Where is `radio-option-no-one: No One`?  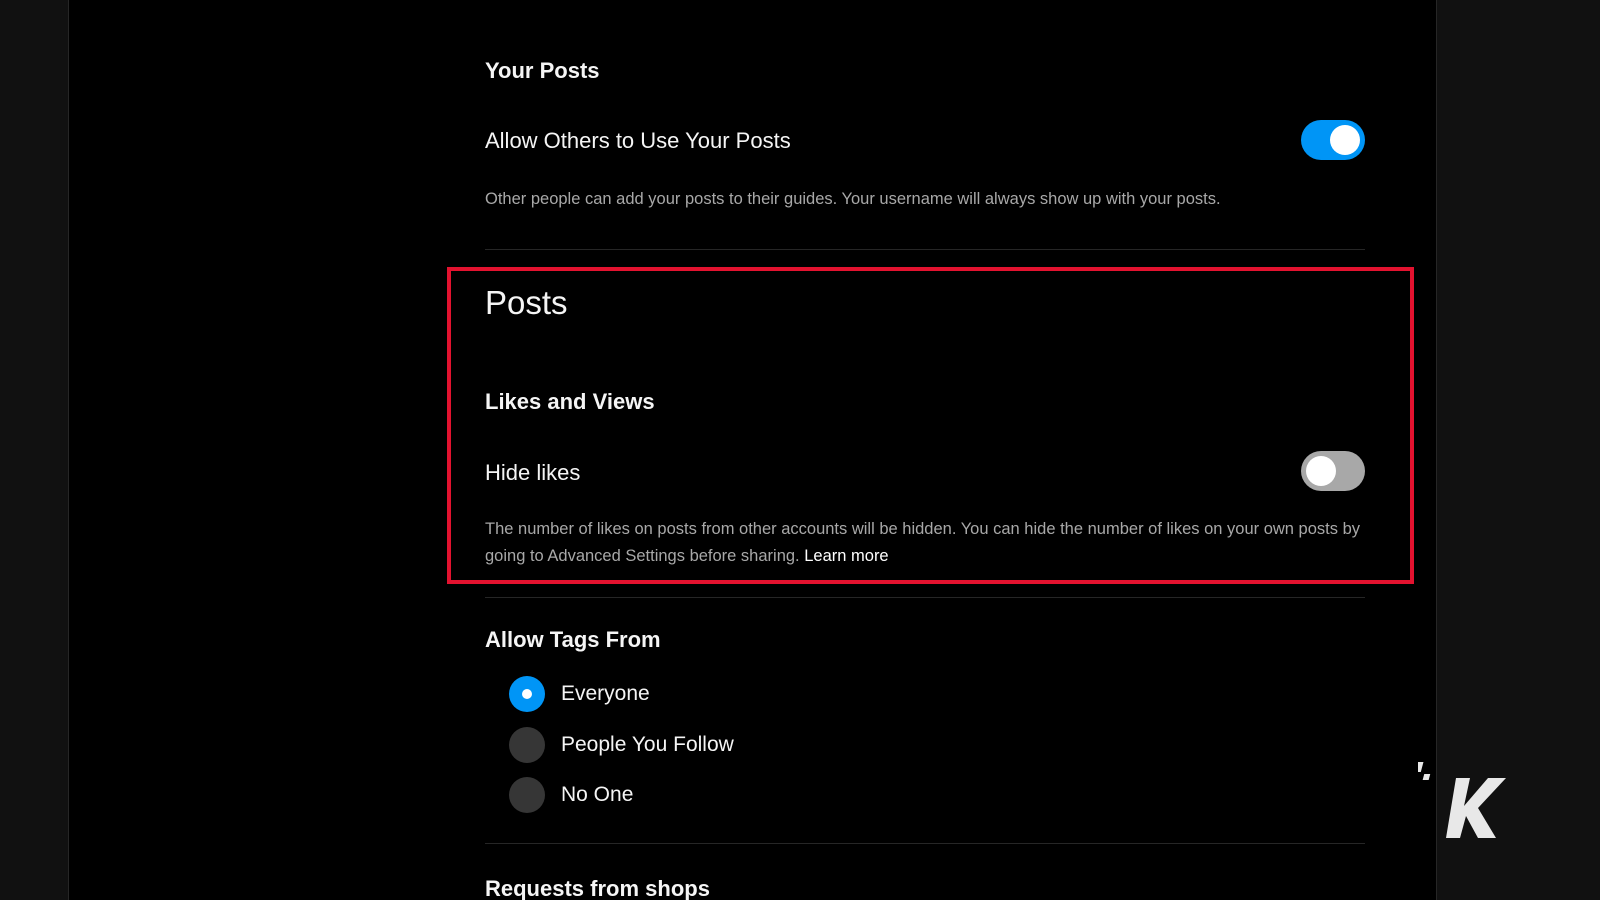 radio-option-no-one: No One is located at coordinates (571, 795).